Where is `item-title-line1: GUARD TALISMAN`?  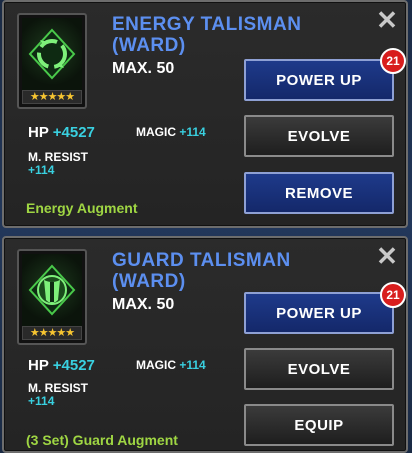
item-title-line1: GUARD TALISMAN is located at coordinates (201, 260).